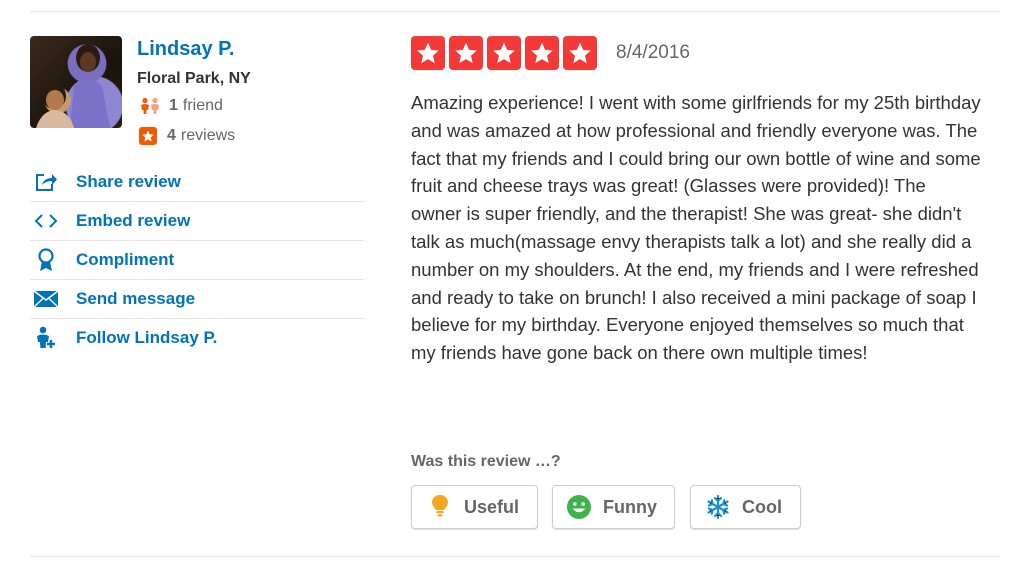 Image resolution: width=1024 pixels, height=570 pixels. I want to click on review-date: 8/4/2016, so click(653, 52).